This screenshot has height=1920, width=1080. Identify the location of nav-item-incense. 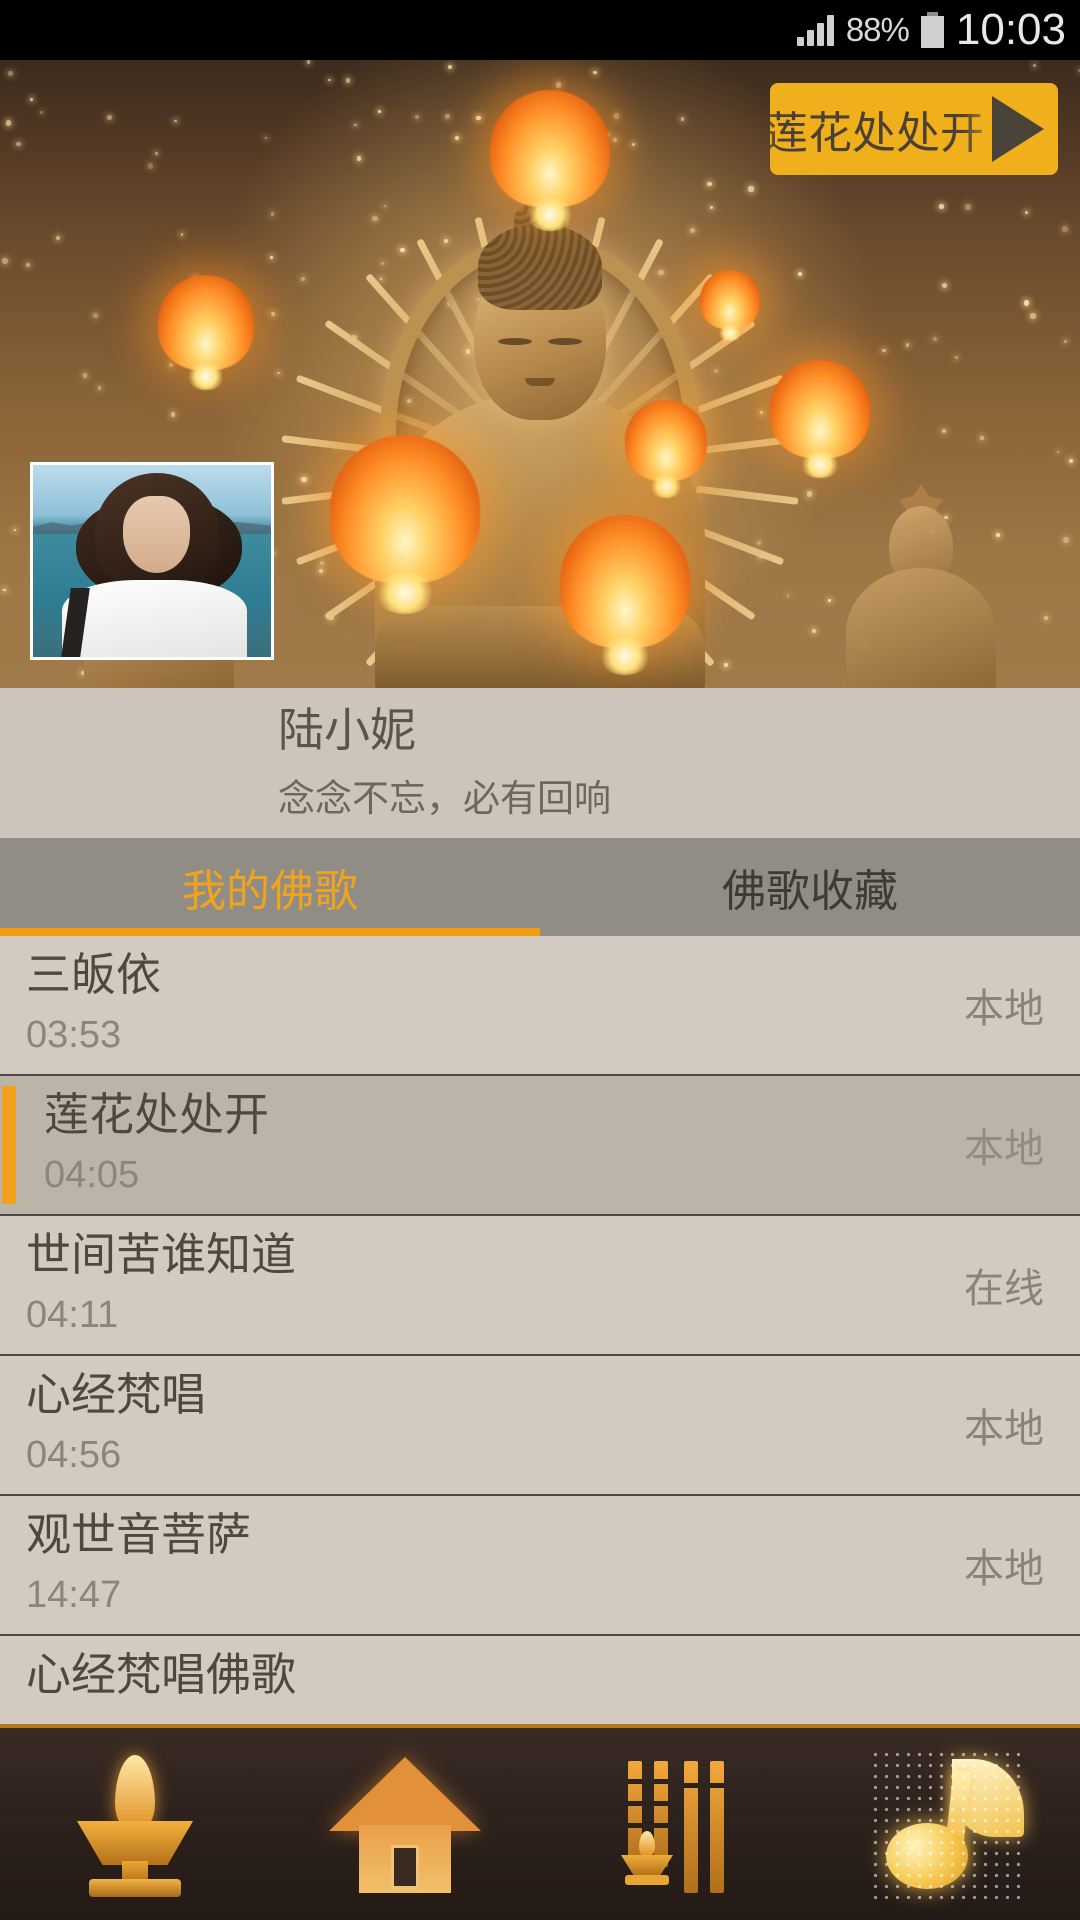
(675, 1824).